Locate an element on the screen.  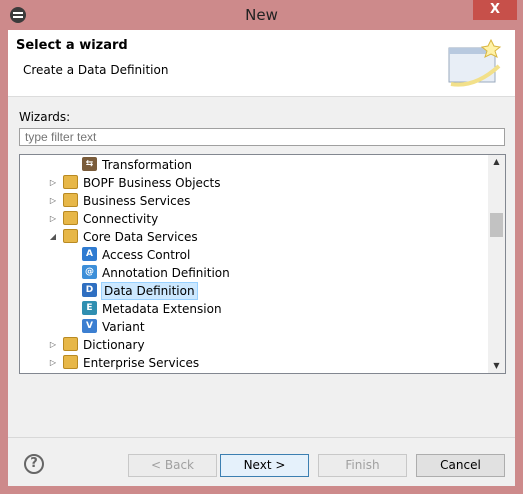
tree-item-label: Core Data Services is located at coordinates (140, 237).